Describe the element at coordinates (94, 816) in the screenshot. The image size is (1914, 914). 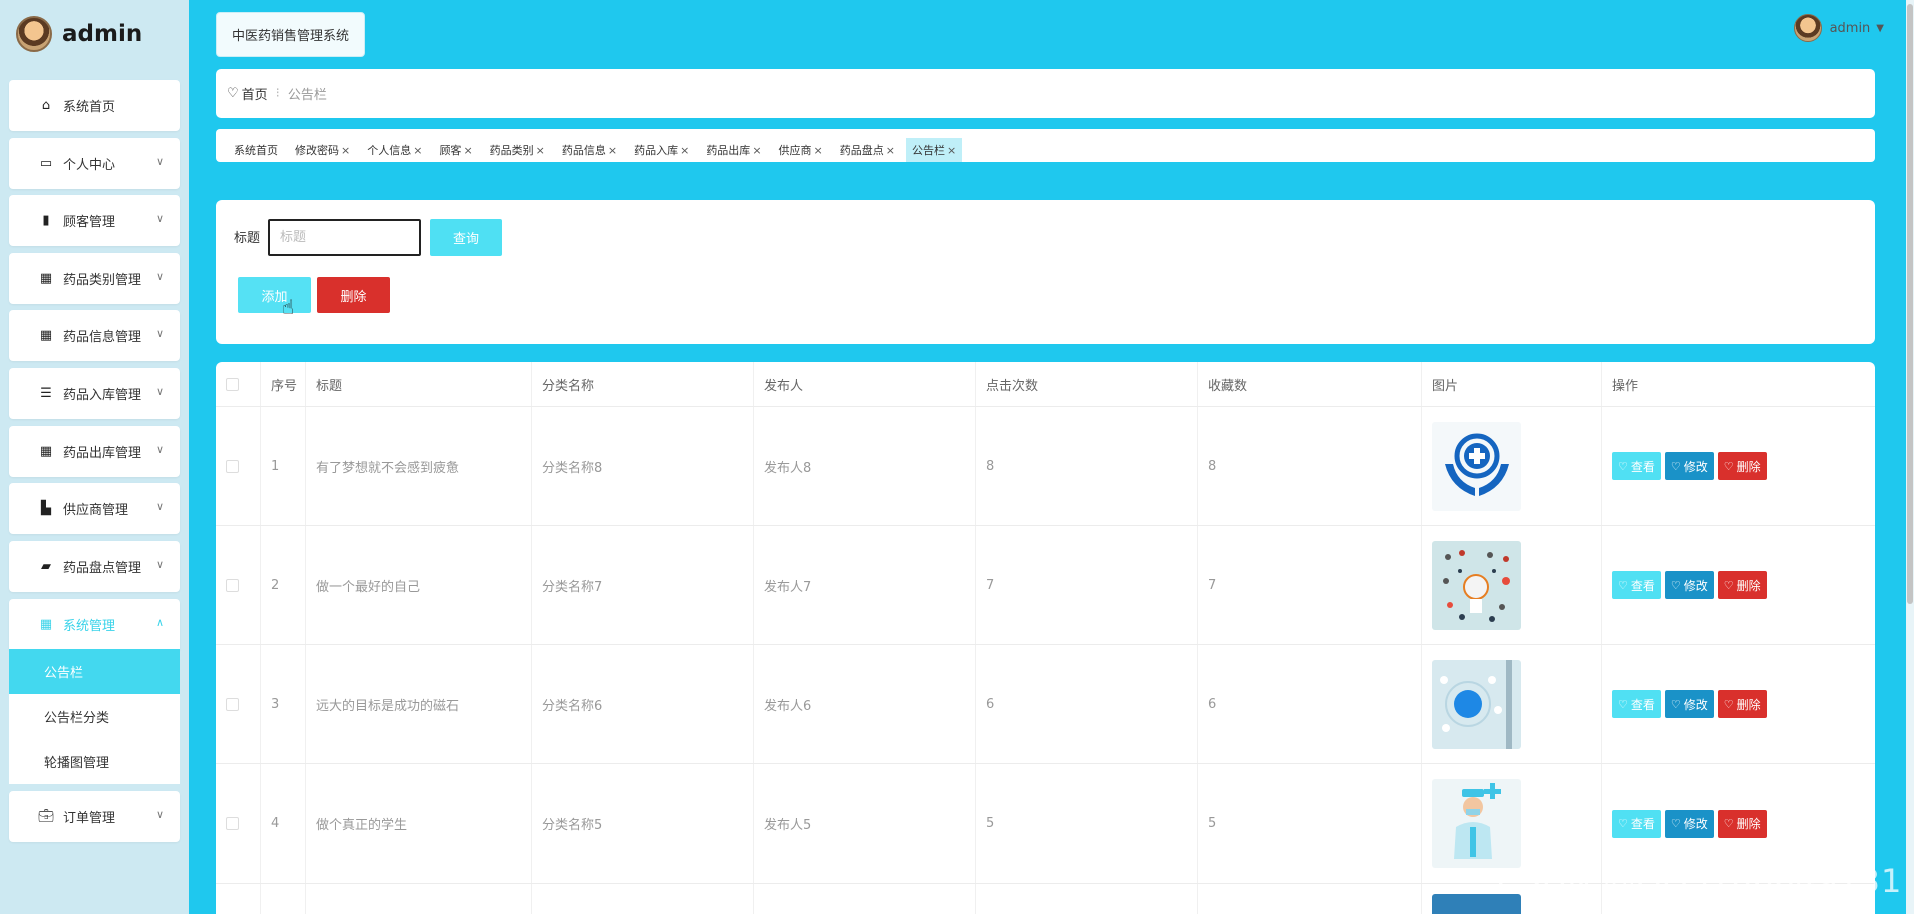
I see `sidebar-item-orders: 💼︎ 订单管理 ∨` at that location.